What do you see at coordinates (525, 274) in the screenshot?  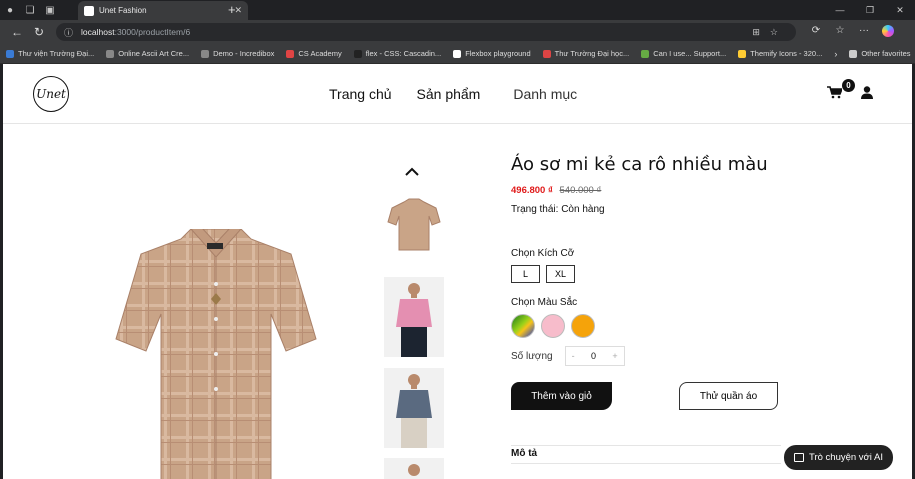 I see `size-option-l: L` at bounding box center [525, 274].